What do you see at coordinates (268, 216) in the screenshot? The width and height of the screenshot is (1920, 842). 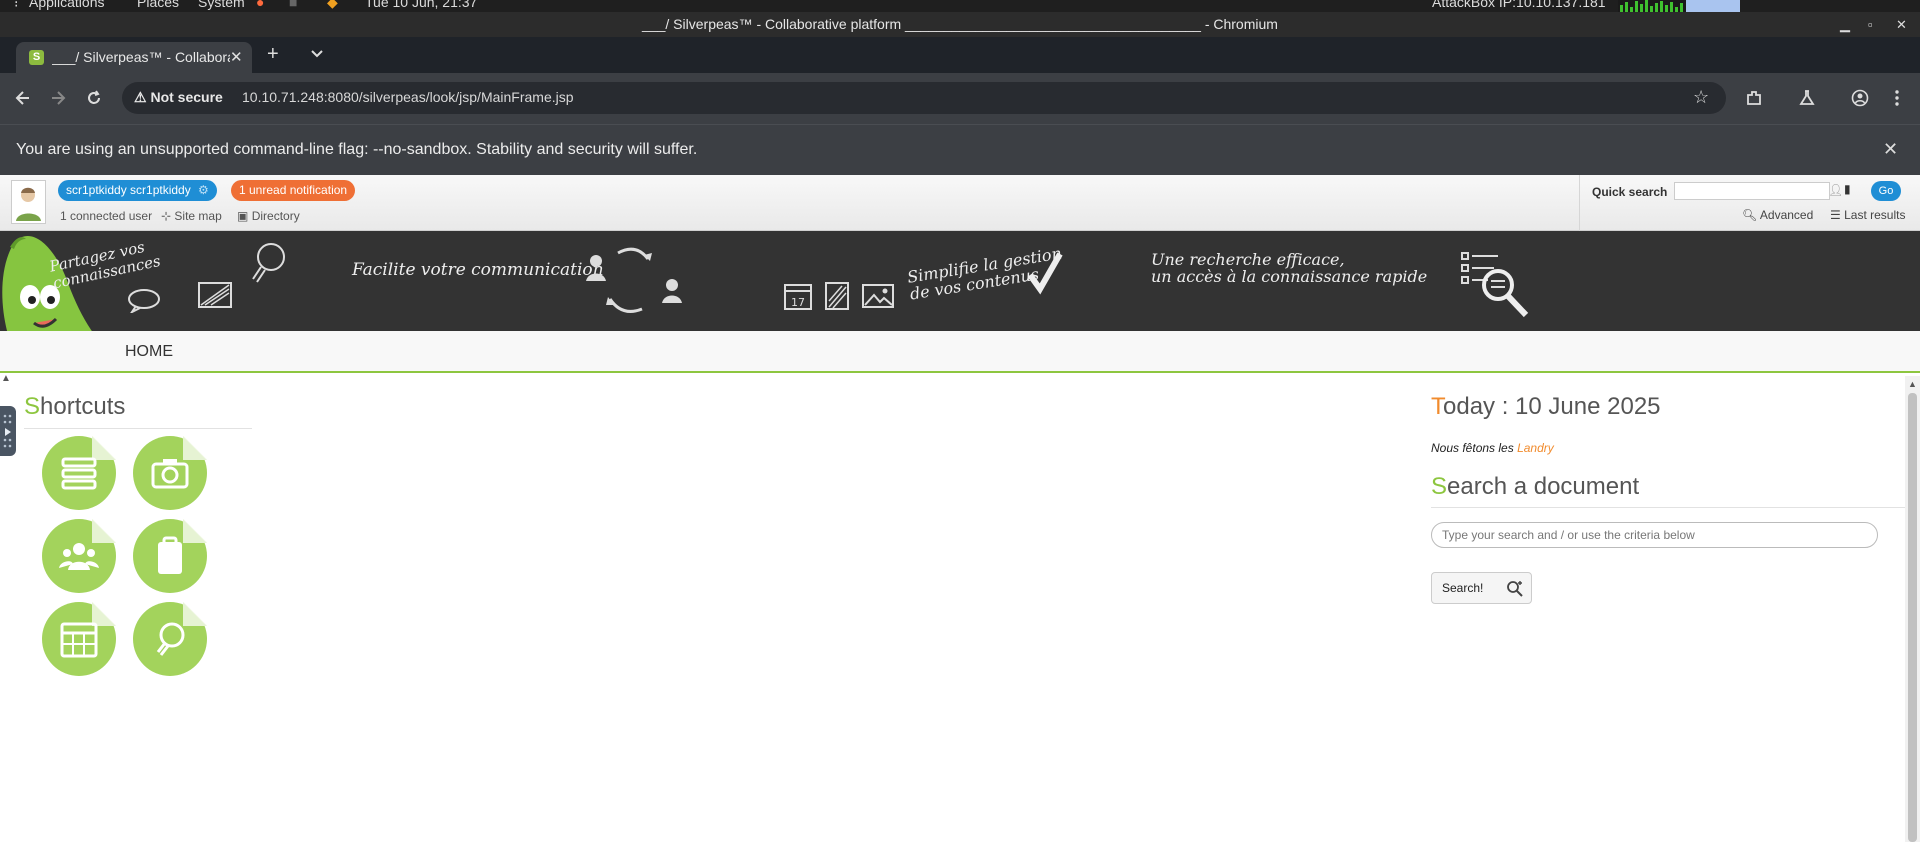 I see `directory-link: ▣ Directory` at bounding box center [268, 216].